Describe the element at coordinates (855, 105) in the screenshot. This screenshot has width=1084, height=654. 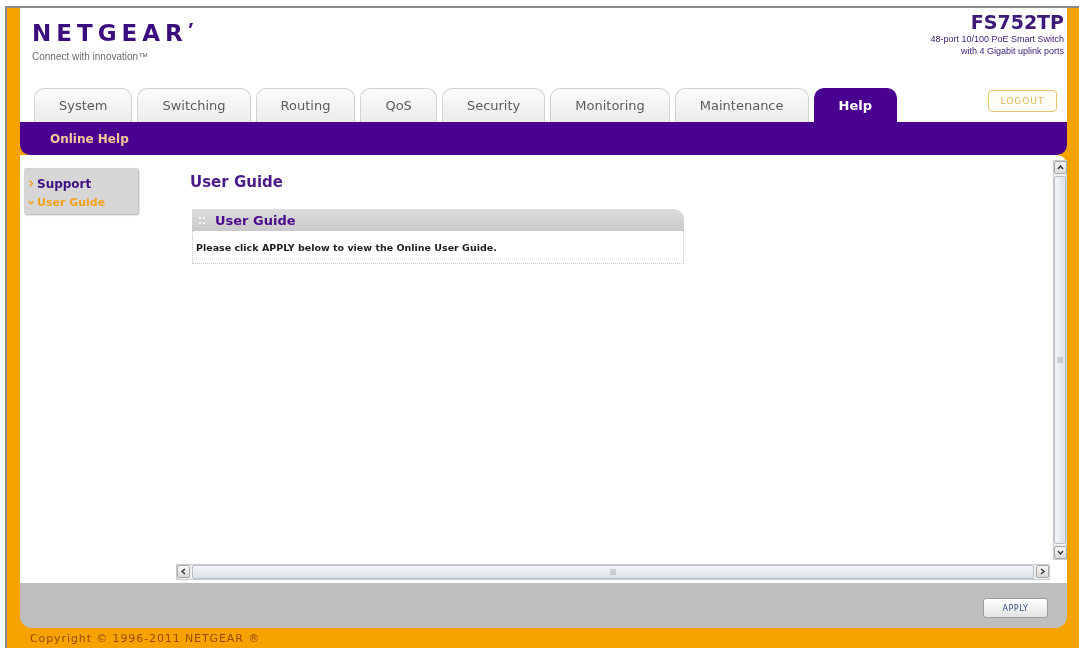
I see `tab: Help` at that location.